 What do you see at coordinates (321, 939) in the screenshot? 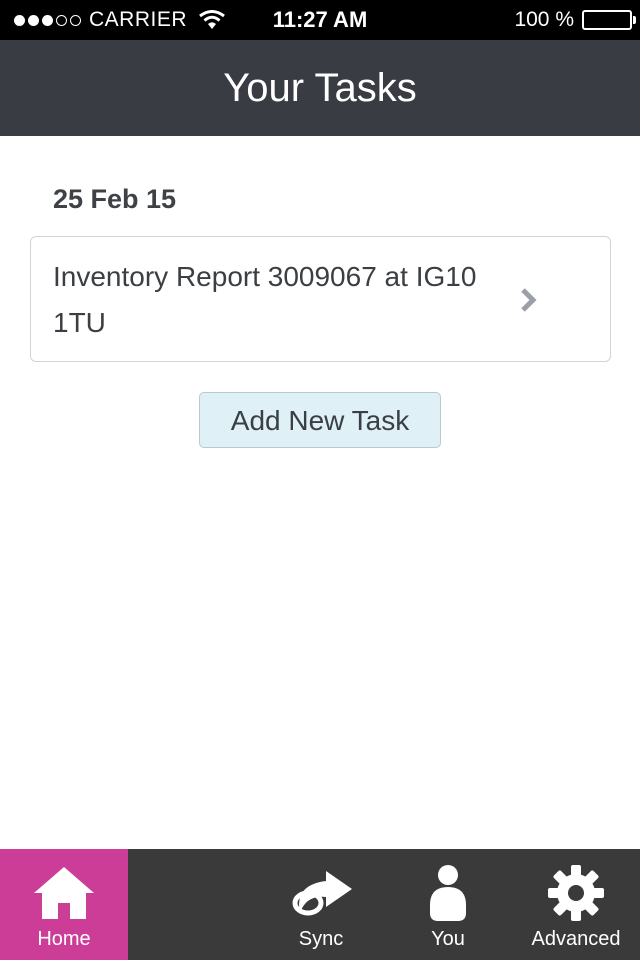
I see `tab-sync-label: Sync` at bounding box center [321, 939].